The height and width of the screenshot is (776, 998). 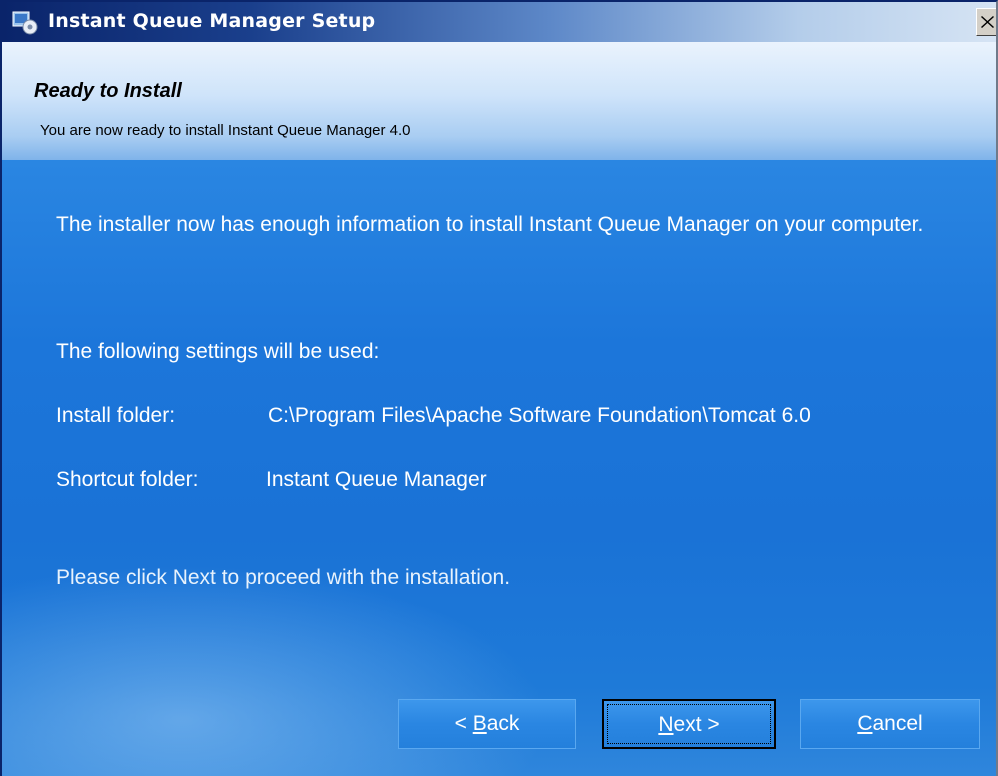 I want to click on shortcut-folder-label: Shortcut folder:, so click(x=127, y=479).